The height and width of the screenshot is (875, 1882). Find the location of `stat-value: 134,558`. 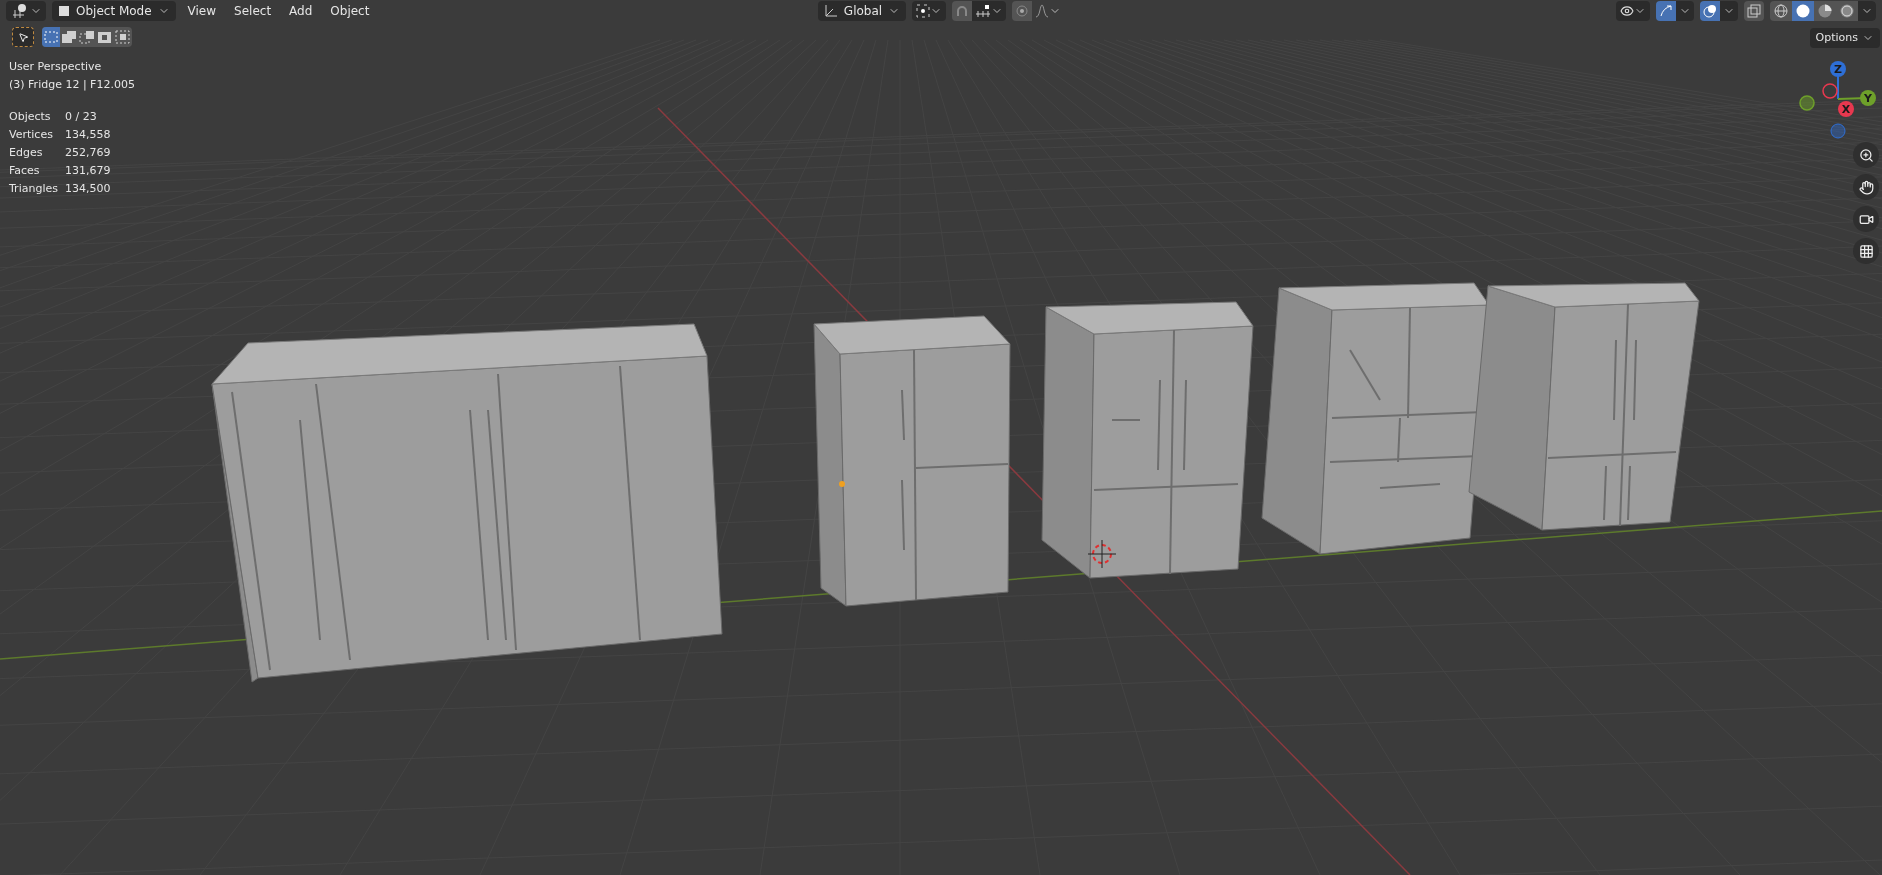

stat-value: 134,558 is located at coordinates (88, 135).